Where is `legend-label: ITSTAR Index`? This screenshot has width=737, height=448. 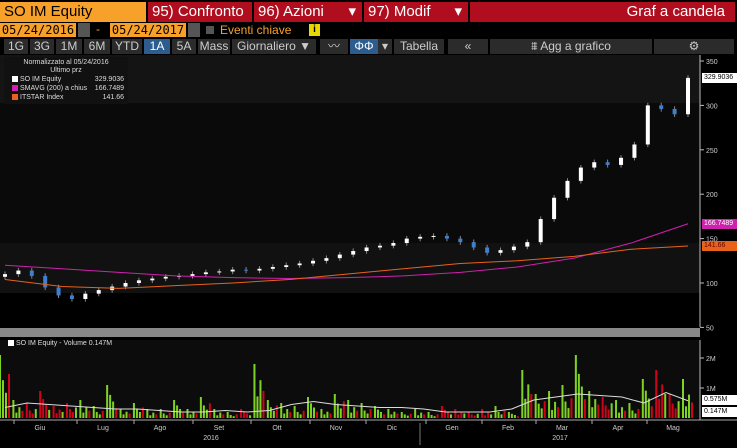
legend-label: ITSTAR Index is located at coordinates (42, 97).